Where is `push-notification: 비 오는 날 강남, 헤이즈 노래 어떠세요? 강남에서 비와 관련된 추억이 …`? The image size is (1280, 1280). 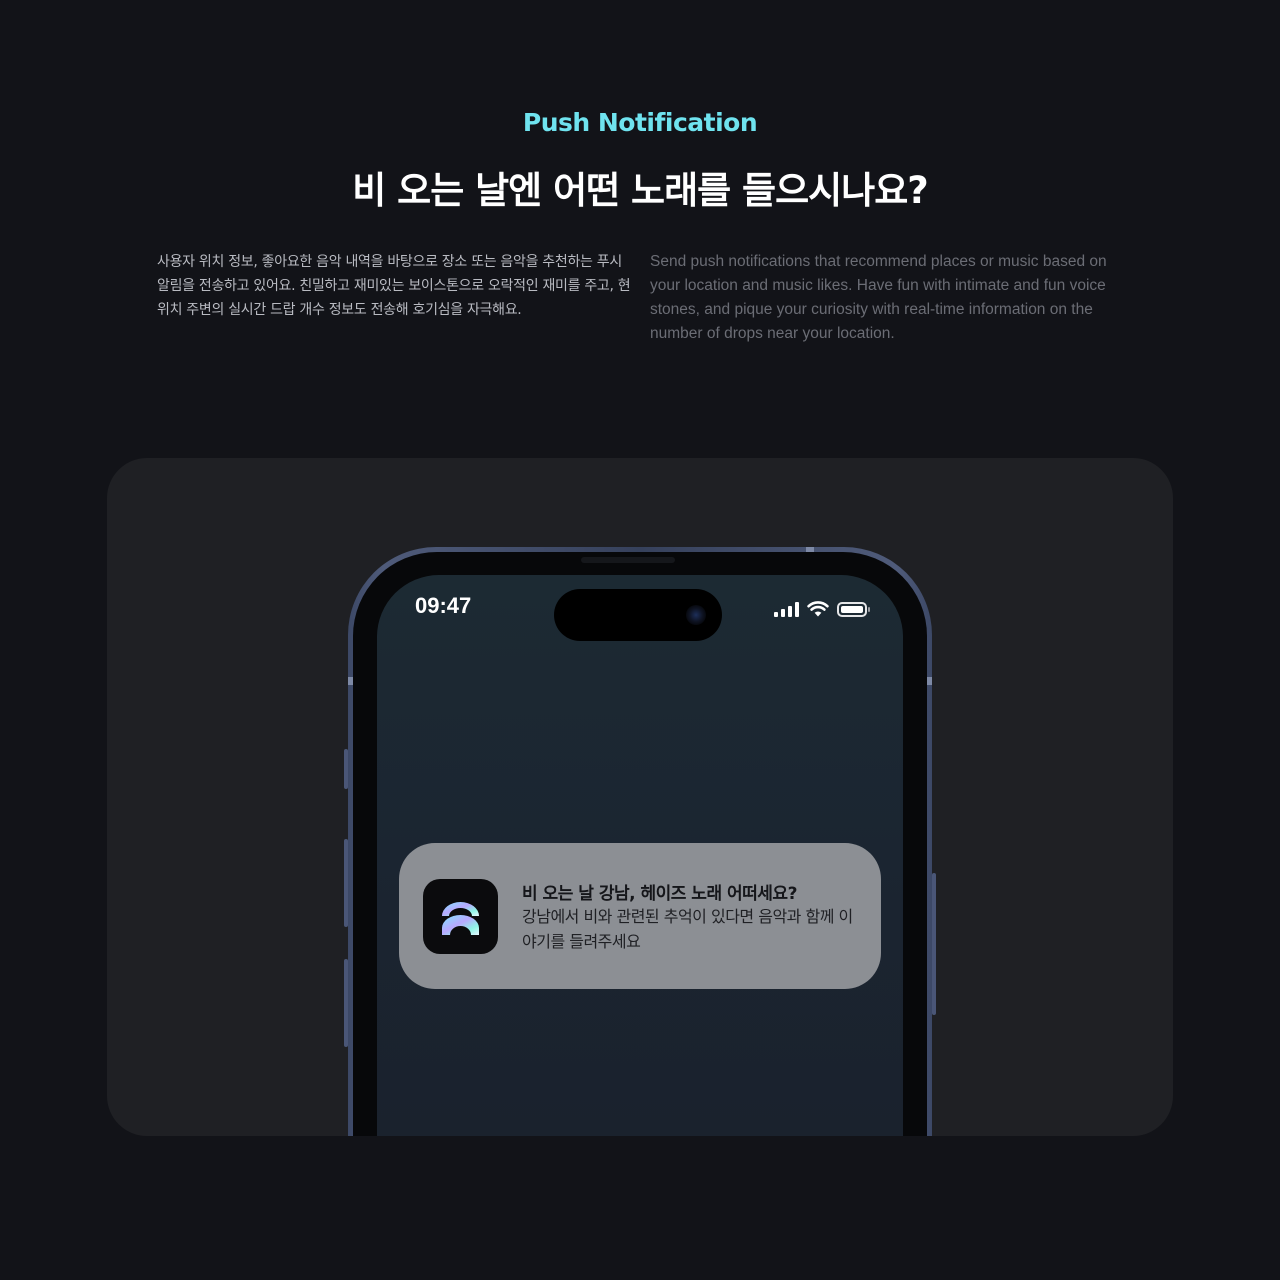 push-notification: 비 오는 날 강남, 헤이즈 노래 어떠세요? 강남에서 비와 관련된 추억이 … is located at coordinates (640, 916).